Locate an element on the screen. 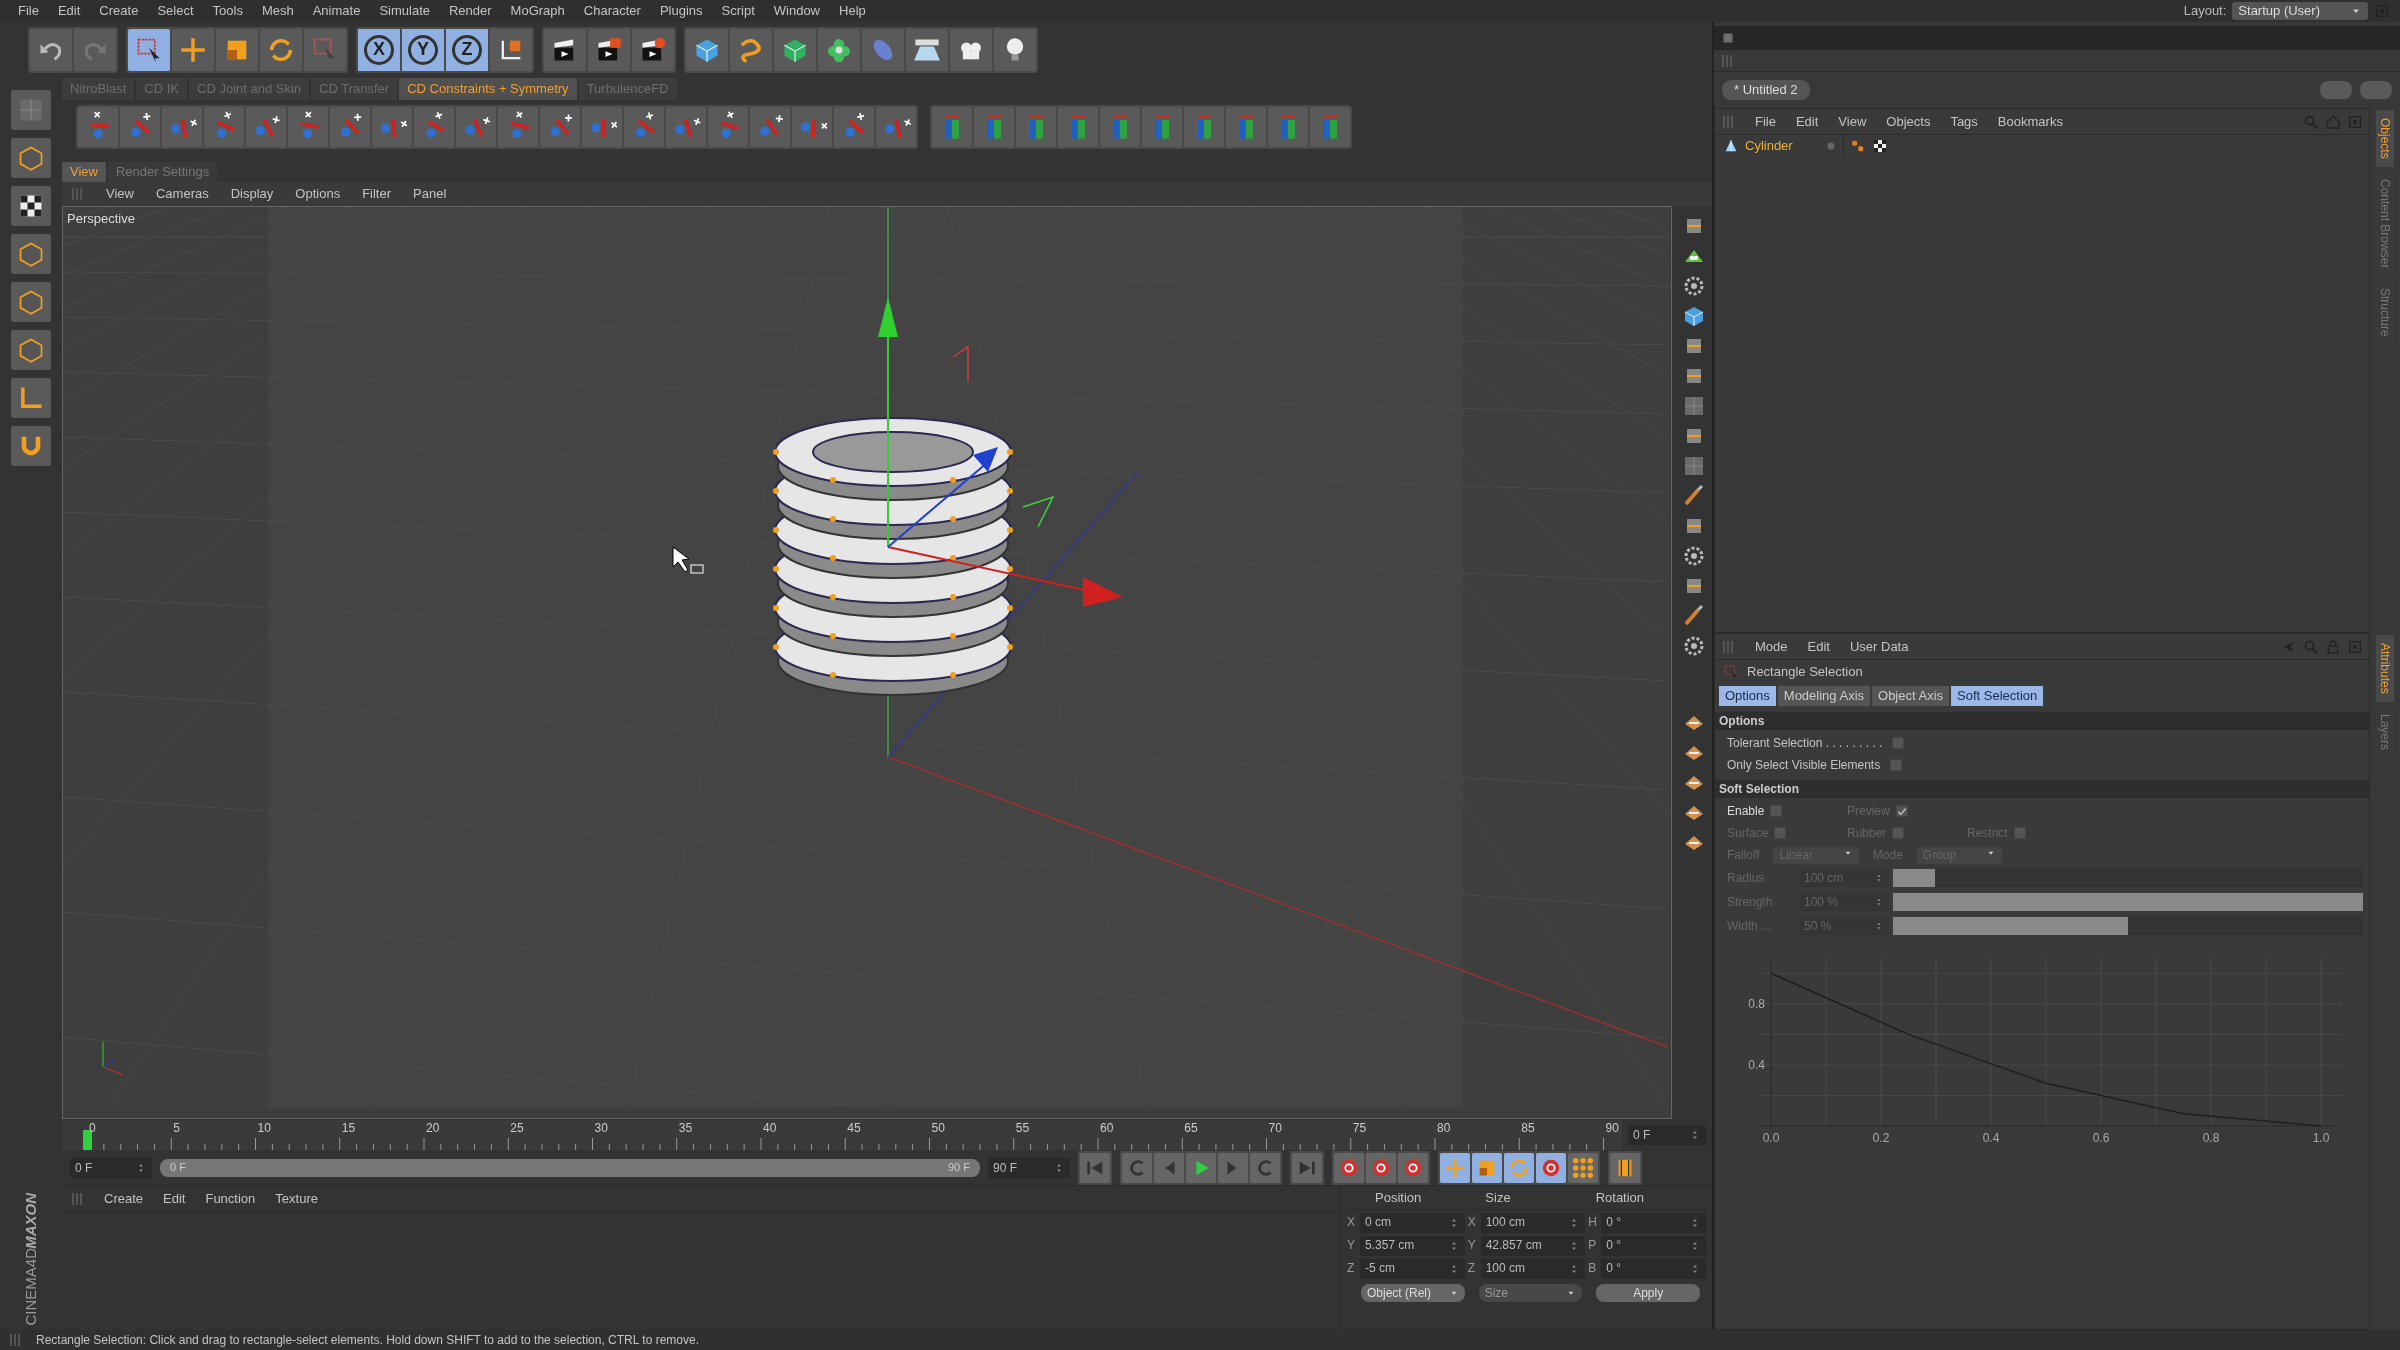  menu-item: Select is located at coordinates (175, 11).